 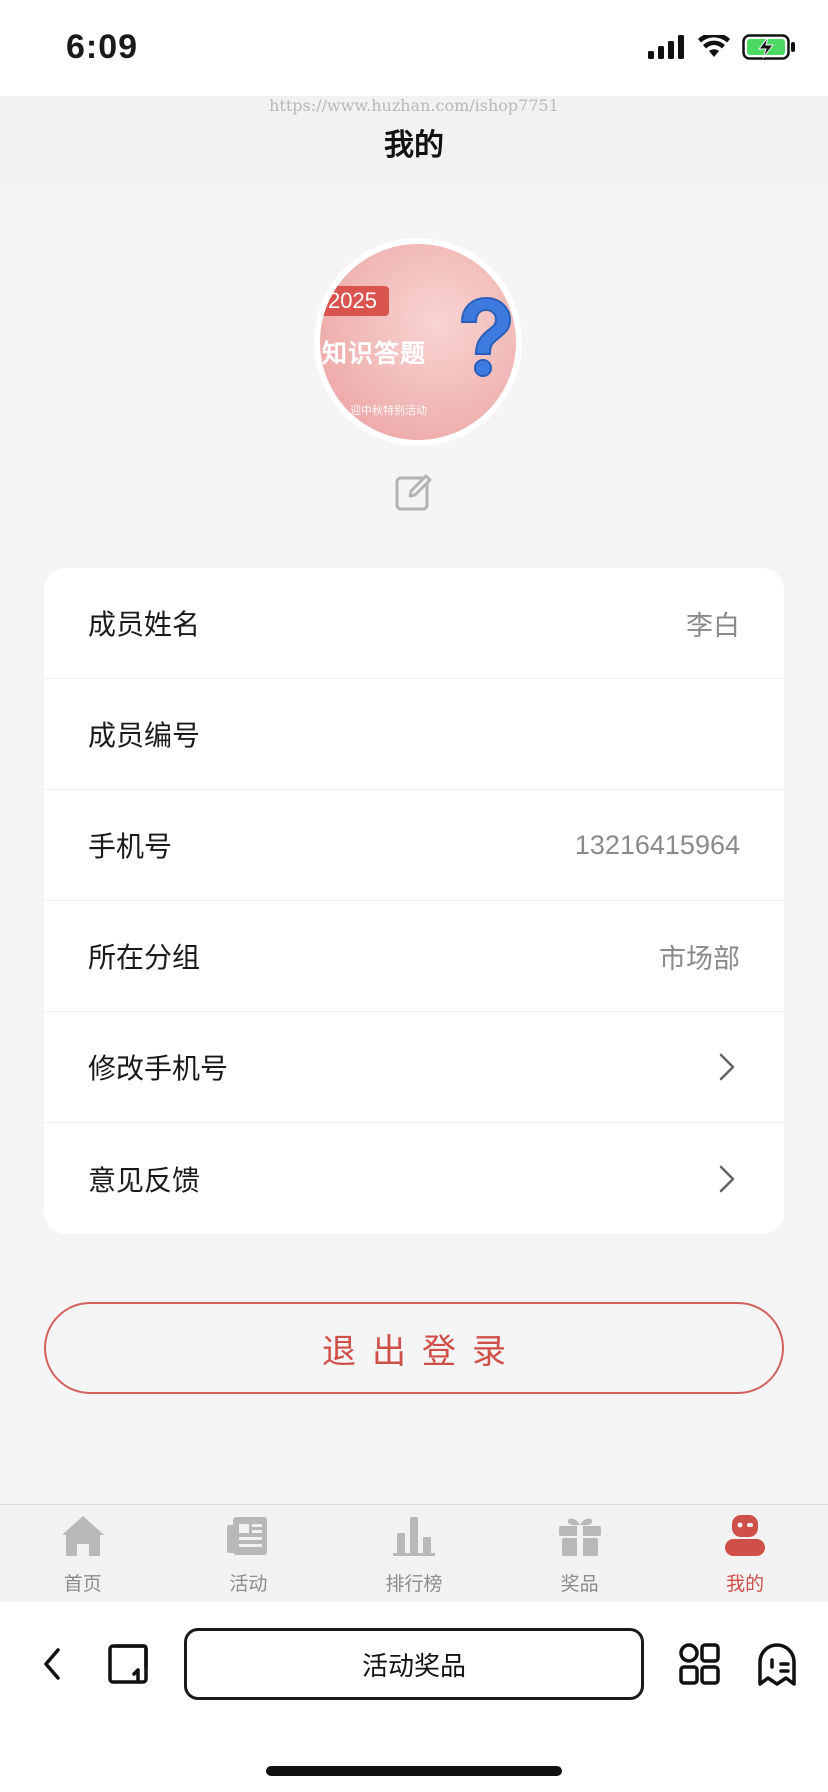 What do you see at coordinates (666, 47) in the screenshot?
I see `cellular-signal-icon` at bounding box center [666, 47].